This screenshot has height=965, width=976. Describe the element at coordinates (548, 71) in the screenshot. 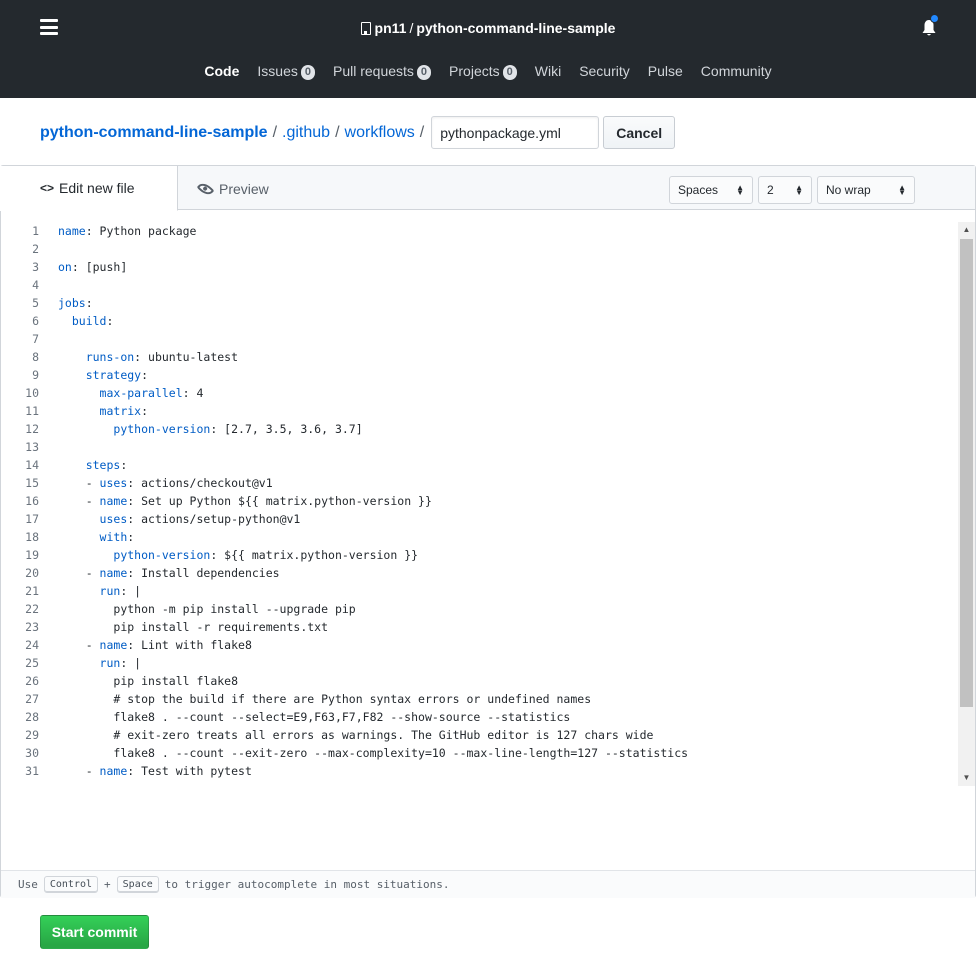

I see `tab-wiki: Wiki` at that location.